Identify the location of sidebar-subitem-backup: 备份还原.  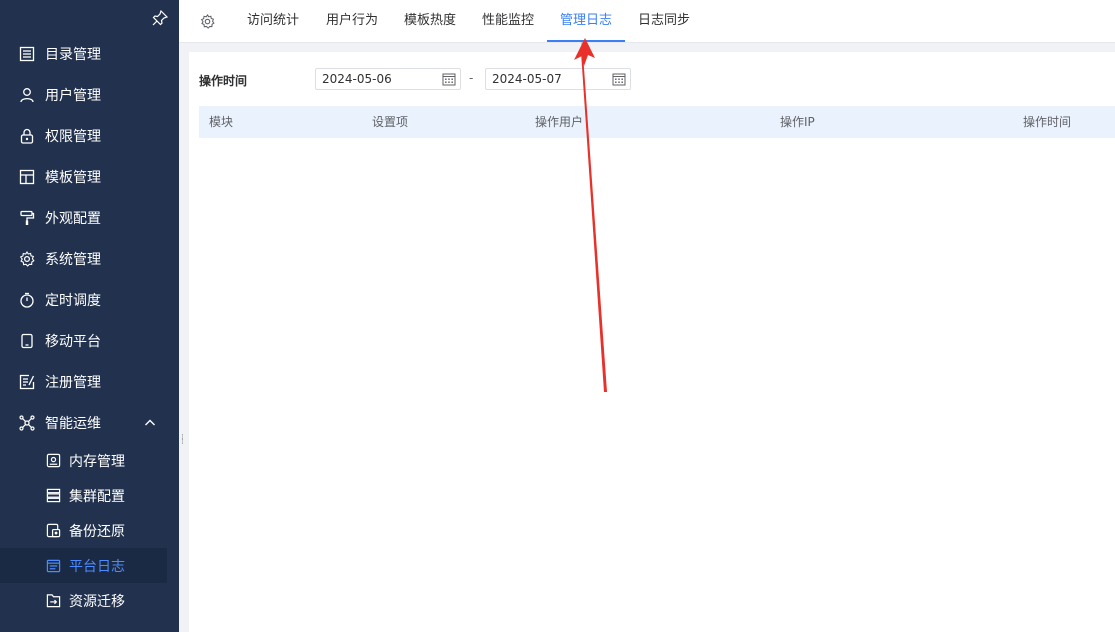
(89, 530).